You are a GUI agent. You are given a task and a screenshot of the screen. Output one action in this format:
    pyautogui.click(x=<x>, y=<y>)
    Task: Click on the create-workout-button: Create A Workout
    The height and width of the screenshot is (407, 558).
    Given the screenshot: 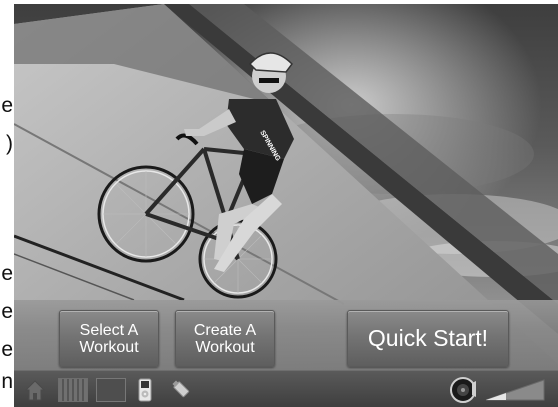 What is the action you would take?
    pyautogui.click(x=225, y=338)
    